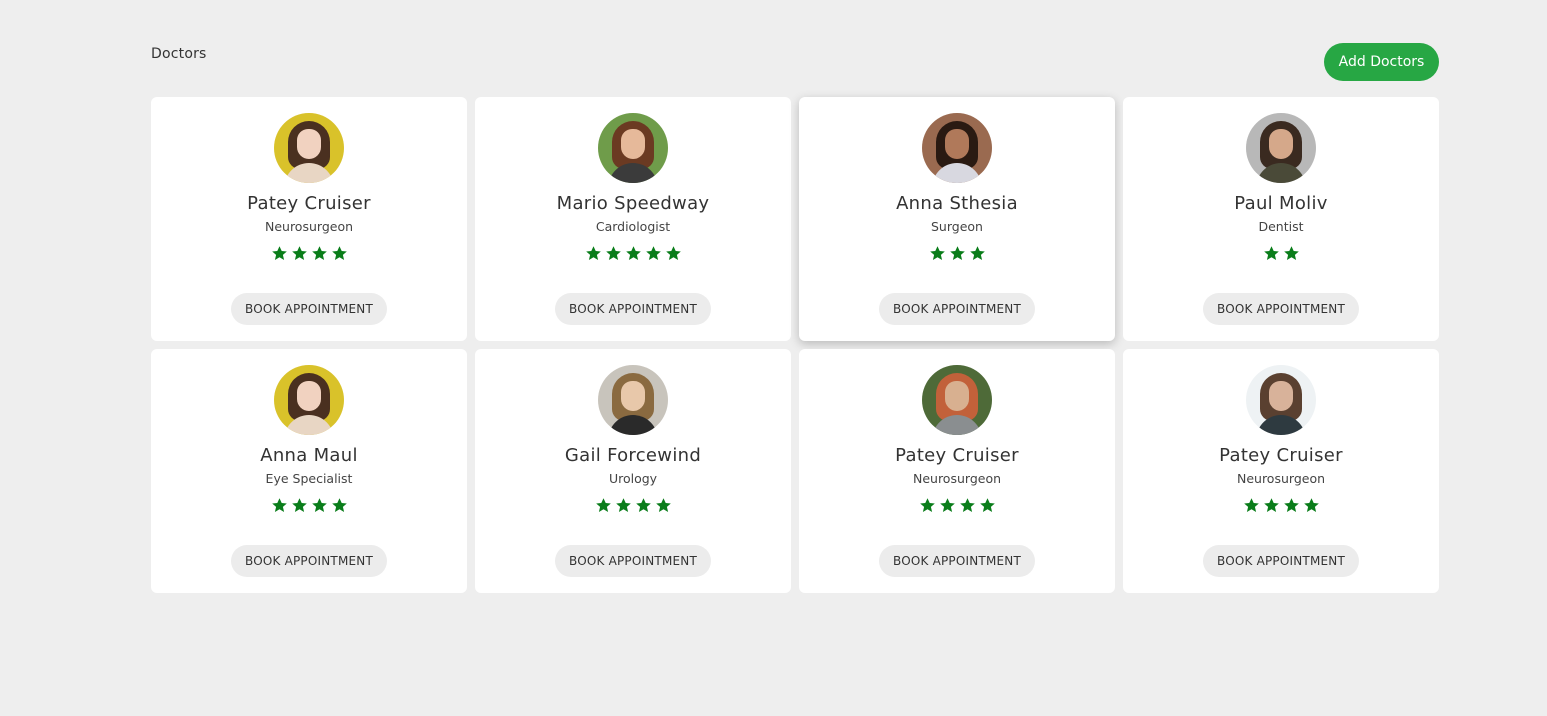 This screenshot has width=1547, height=716. I want to click on page-title: Doctors, so click(179, 54).